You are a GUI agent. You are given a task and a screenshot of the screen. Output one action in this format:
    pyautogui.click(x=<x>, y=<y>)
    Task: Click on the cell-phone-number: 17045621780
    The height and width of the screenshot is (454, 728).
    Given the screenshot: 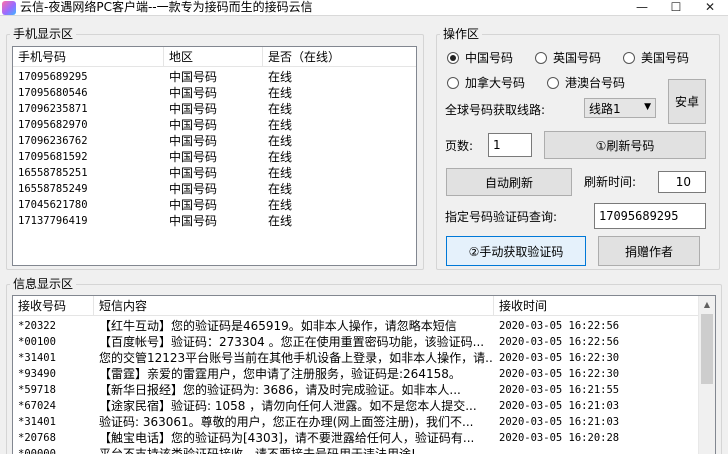 What is the action you would take?
    pyautogui.click(x=53, y=205)
    